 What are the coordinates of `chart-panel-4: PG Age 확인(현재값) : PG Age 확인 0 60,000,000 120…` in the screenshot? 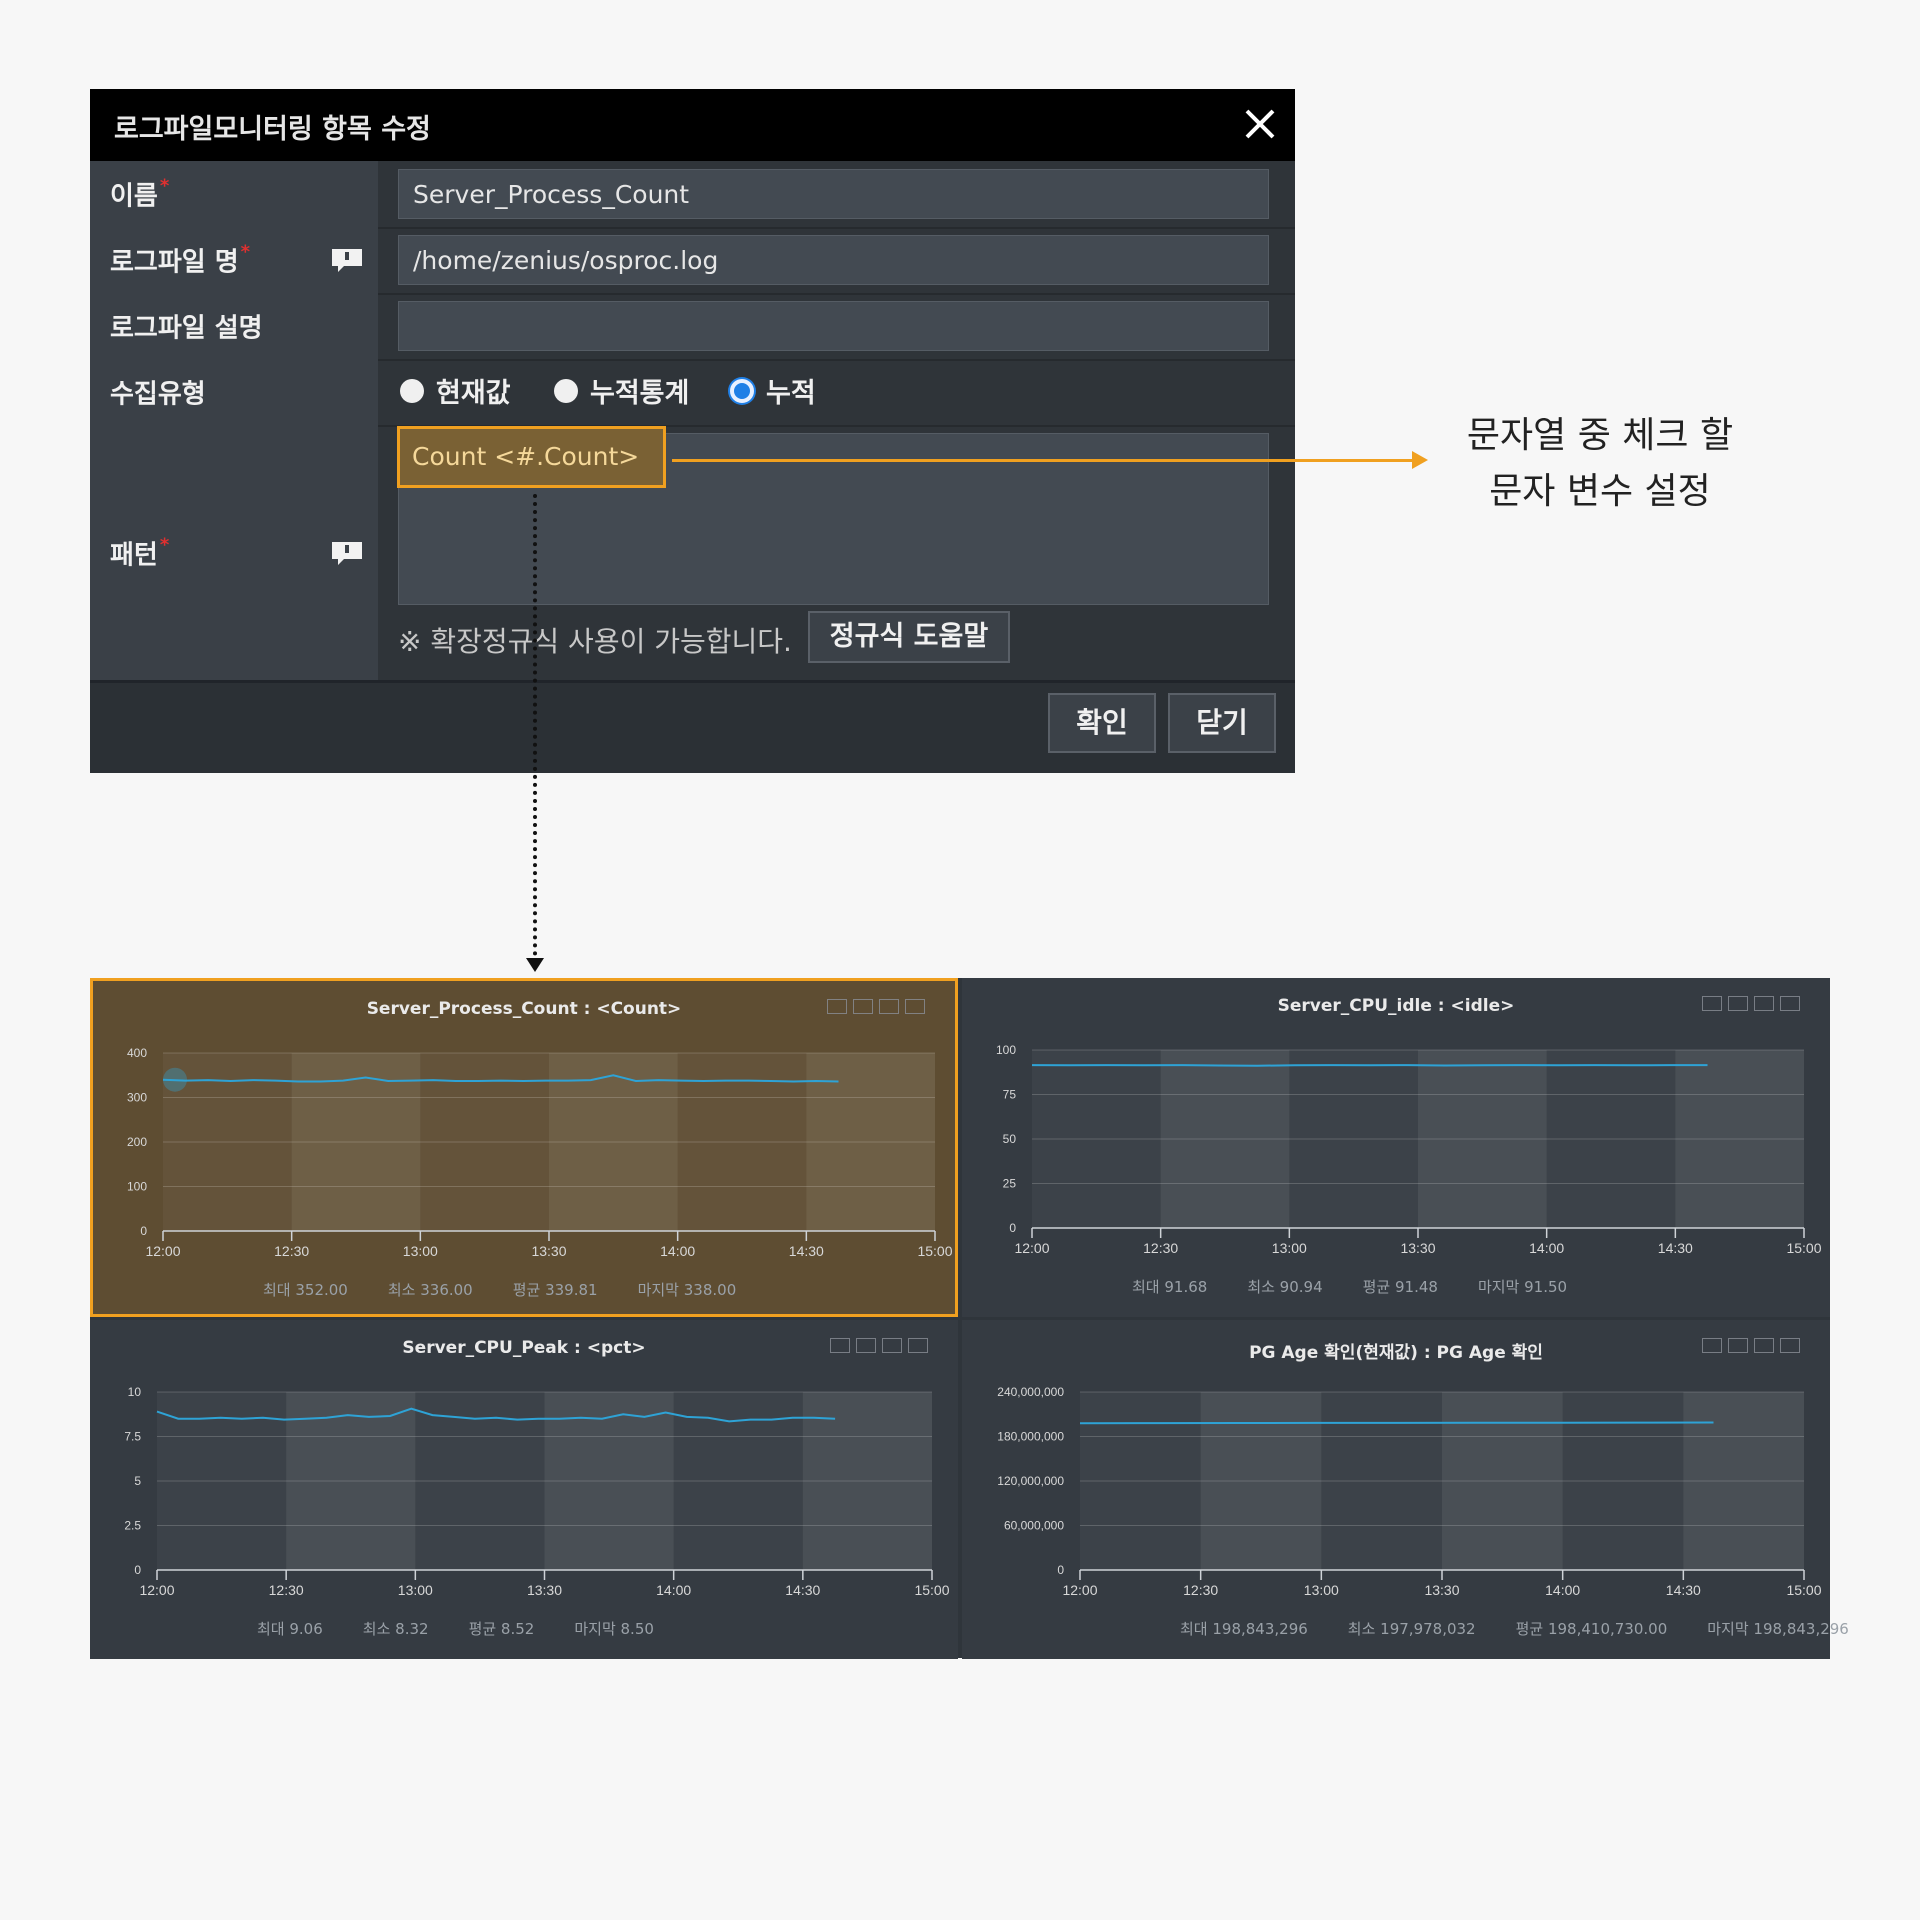 It's located at (1405, 1489).